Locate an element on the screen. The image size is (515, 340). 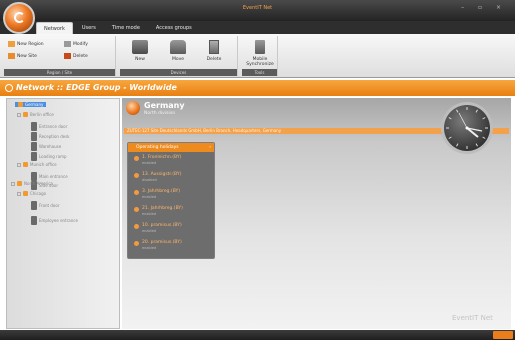
new-region-button: New Region is located at coordinates (26, 44).